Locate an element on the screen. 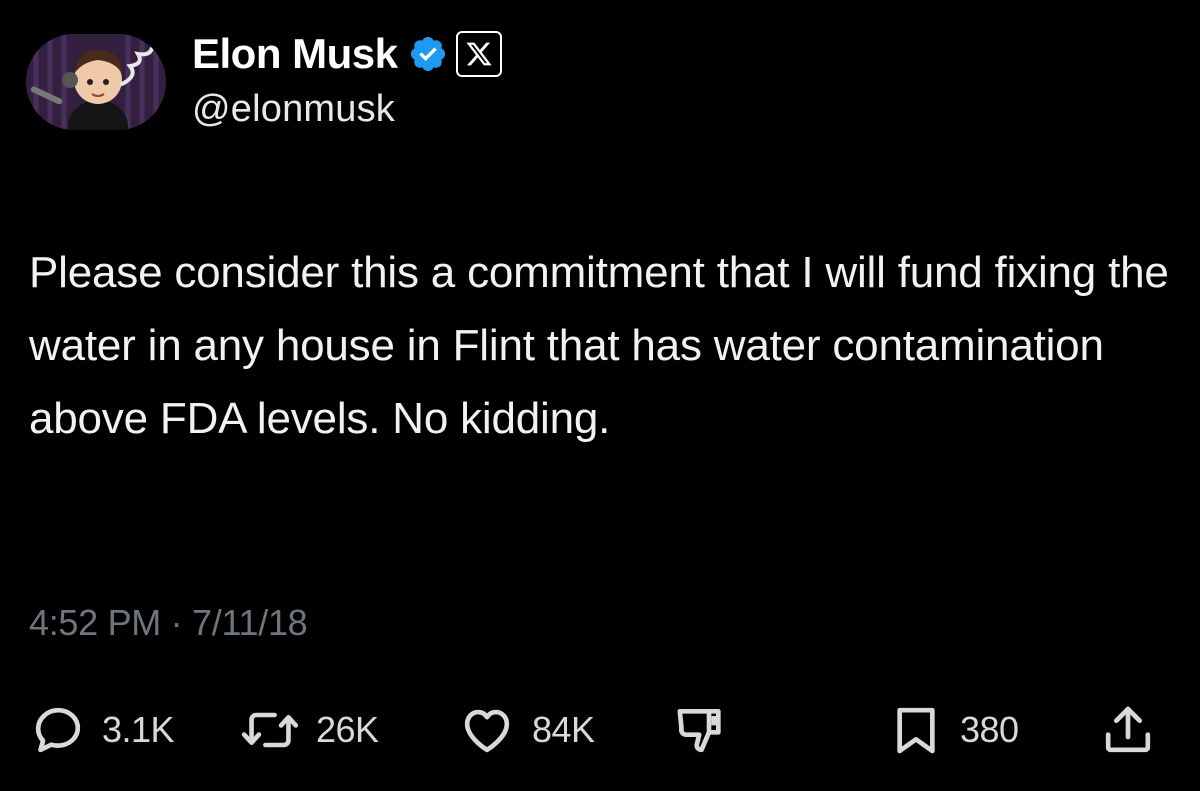 This screenshot has width=1200, height=791. x-logo-icon is located at coordinates (478, 54).